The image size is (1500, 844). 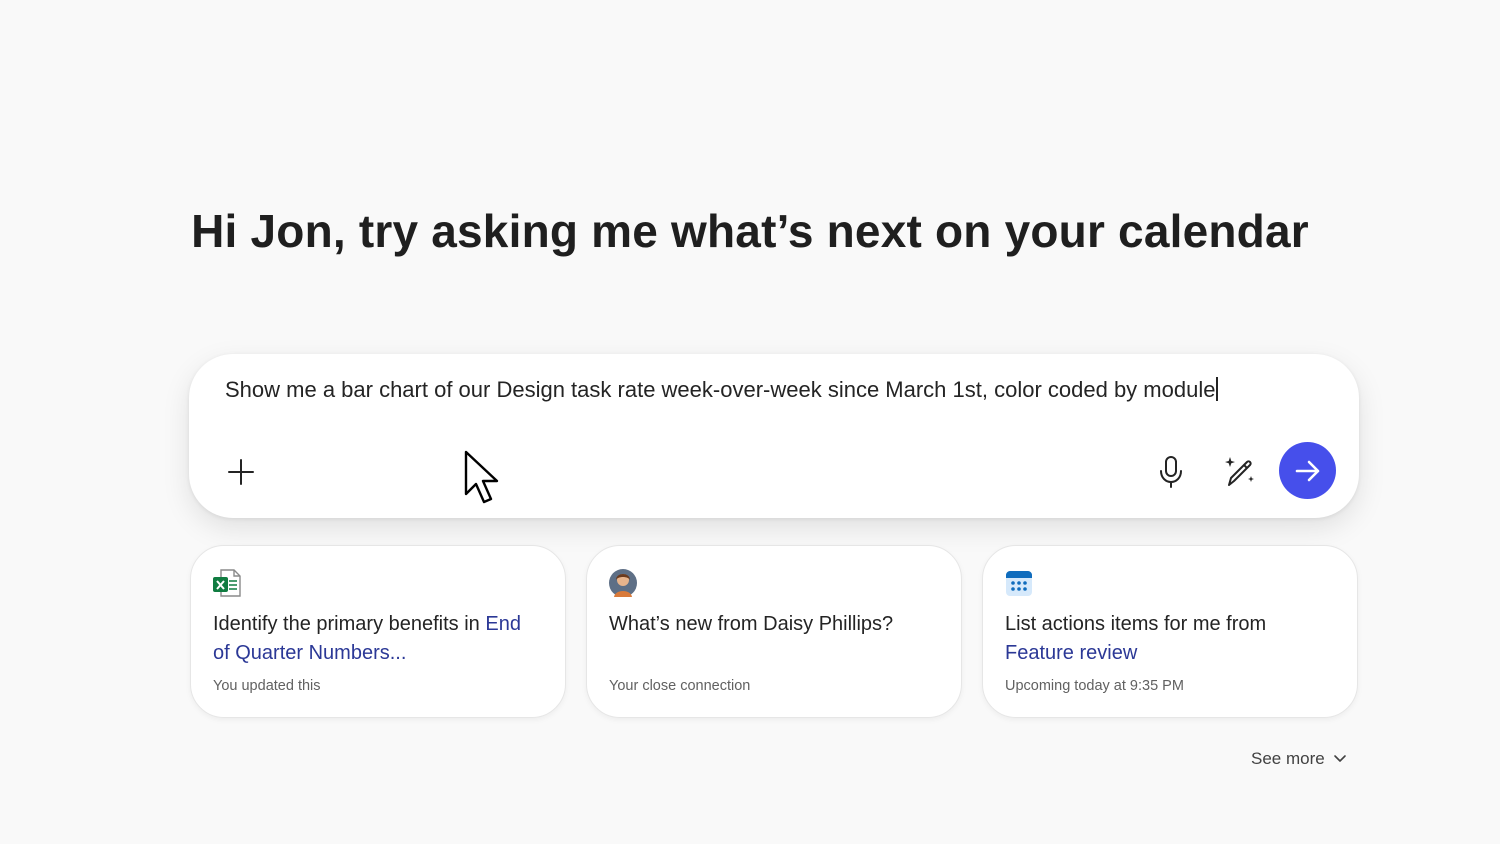 I want to click on prompt-gallery-button, so click(x=1239, y=472).